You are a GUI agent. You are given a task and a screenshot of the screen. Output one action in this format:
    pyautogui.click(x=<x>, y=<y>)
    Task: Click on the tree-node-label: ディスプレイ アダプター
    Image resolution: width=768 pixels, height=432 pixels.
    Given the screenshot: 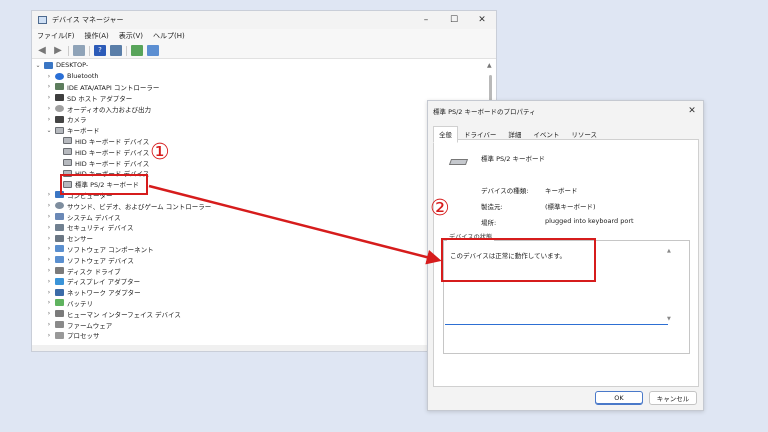 What is the action you would take?
    pyautogui.click(x=104, y=282)
    